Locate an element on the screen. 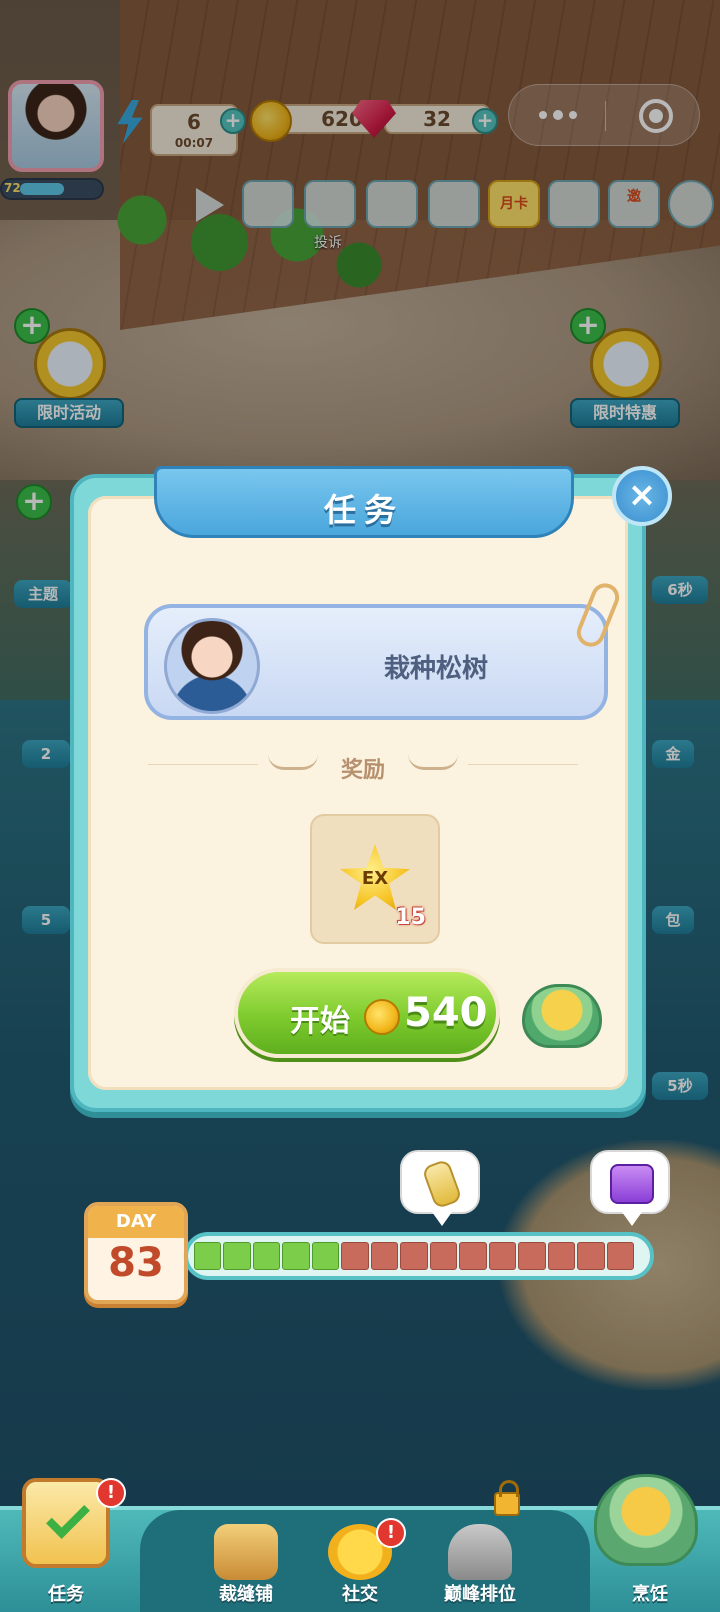 The height and width of the screenshot is (1612, 720). reward-item: EX 15 is located at coordinates (375, 879).